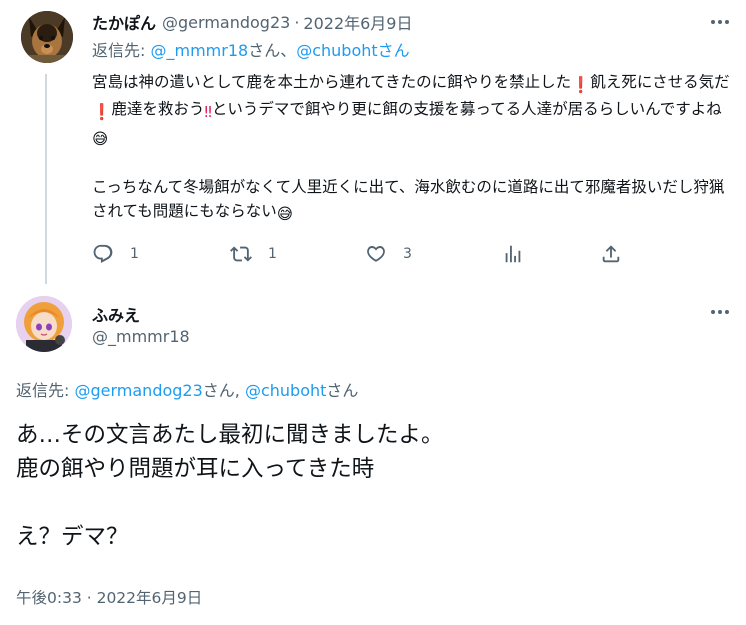  What do you see at coordinates (285, 390) in the screenshot?
I see `reply-to-user-link: @chuboht` at bounding box center [285, 390].